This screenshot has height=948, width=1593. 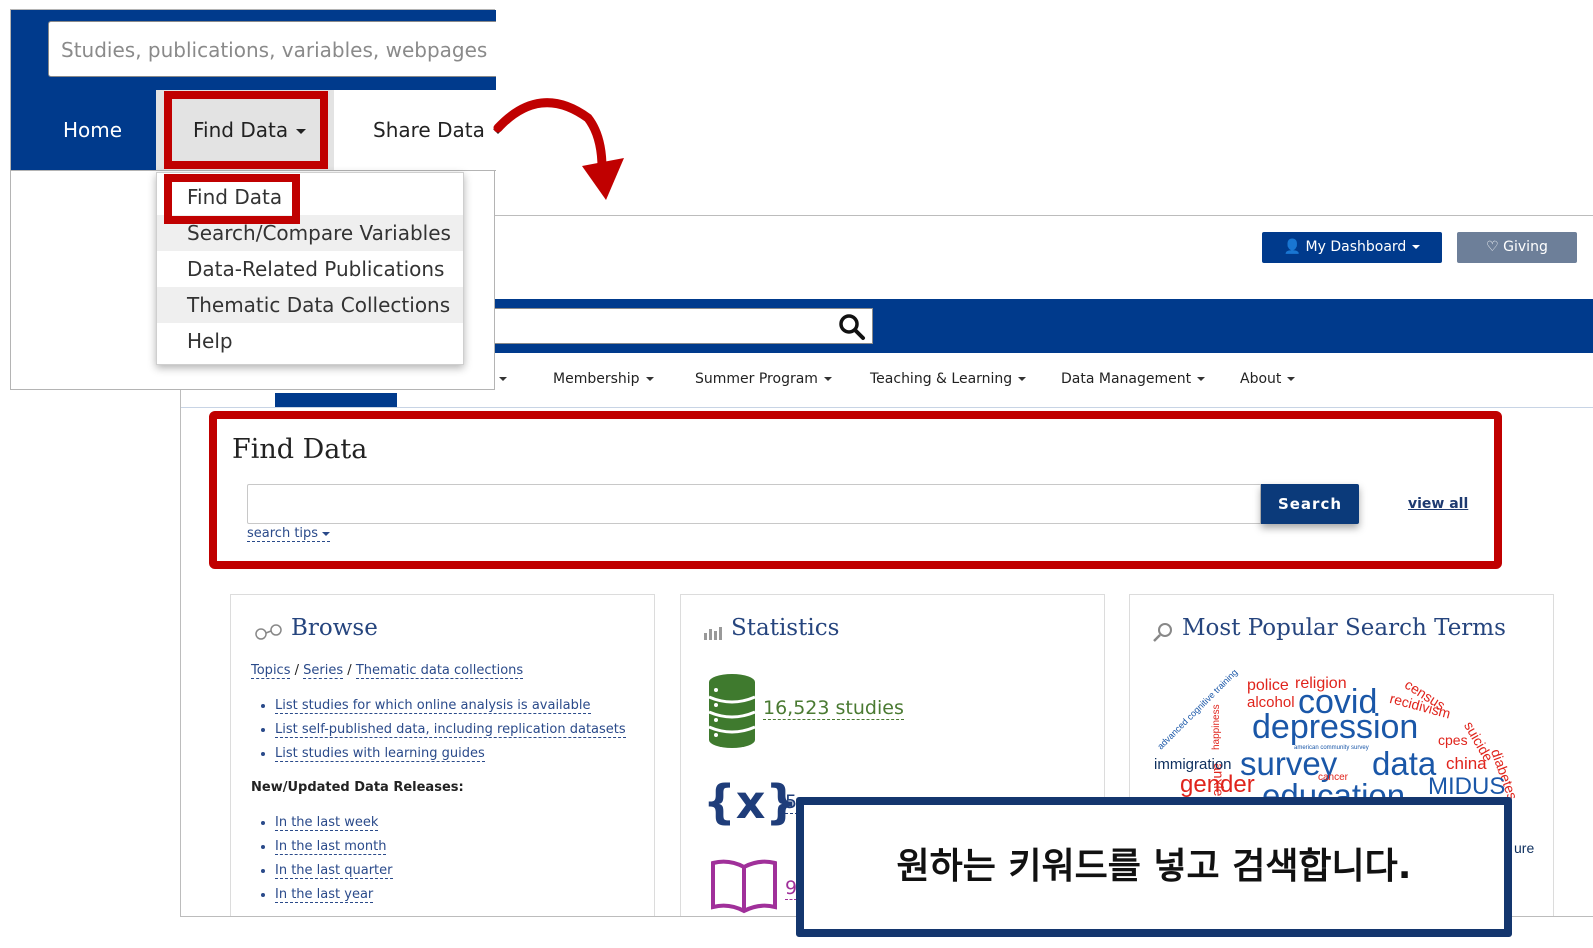 What do you see at coordinates (1197, 709) in the screenshot?
I see `word-term: advanced cognitive training` at bounding box center [1197, 709].